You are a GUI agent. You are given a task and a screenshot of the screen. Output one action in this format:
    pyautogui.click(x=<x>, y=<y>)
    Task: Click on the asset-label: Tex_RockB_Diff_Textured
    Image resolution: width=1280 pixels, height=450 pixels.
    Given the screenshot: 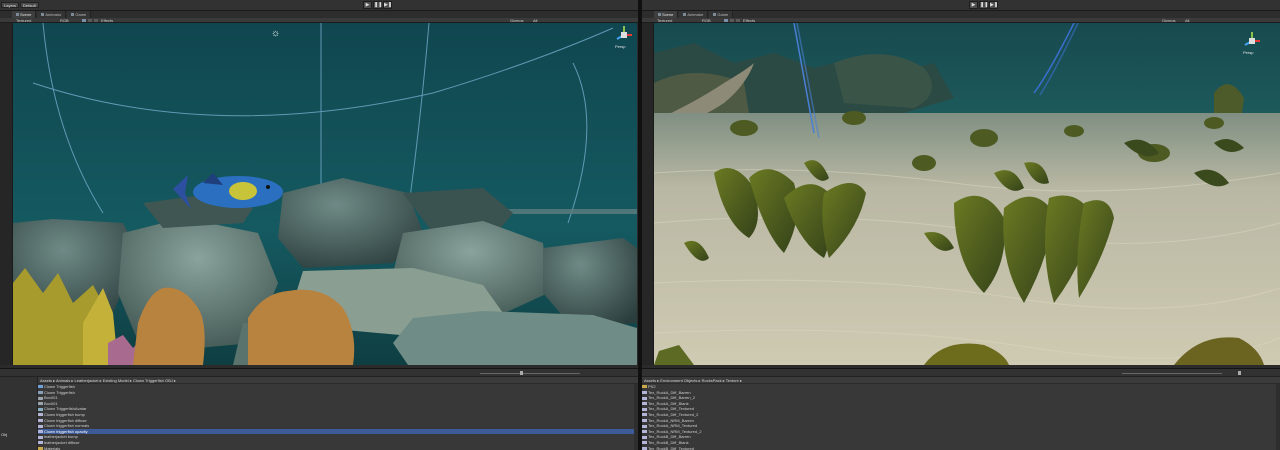 What is the action you would take?
    pyautogui.click(x=671, y=447)
    